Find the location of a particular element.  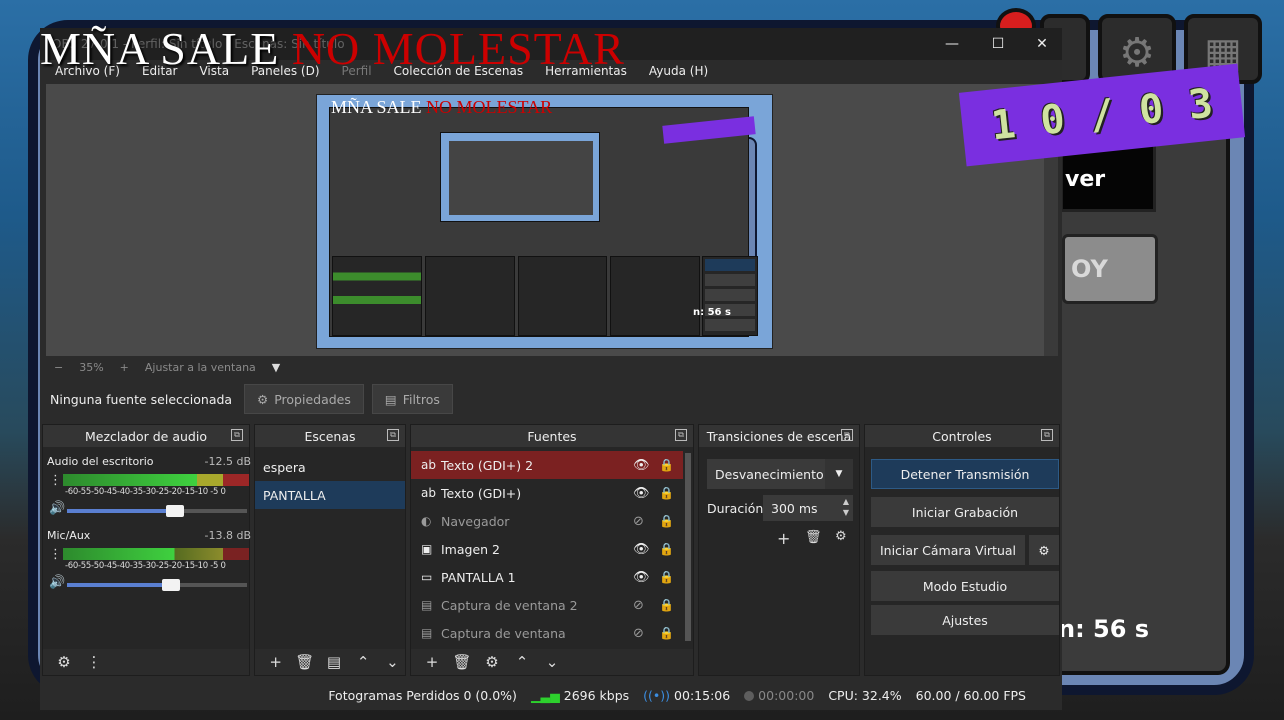

preview-canvas: MÑA SALE NO MOLESTAR n: 56 s is located at coordinates (544, 221).